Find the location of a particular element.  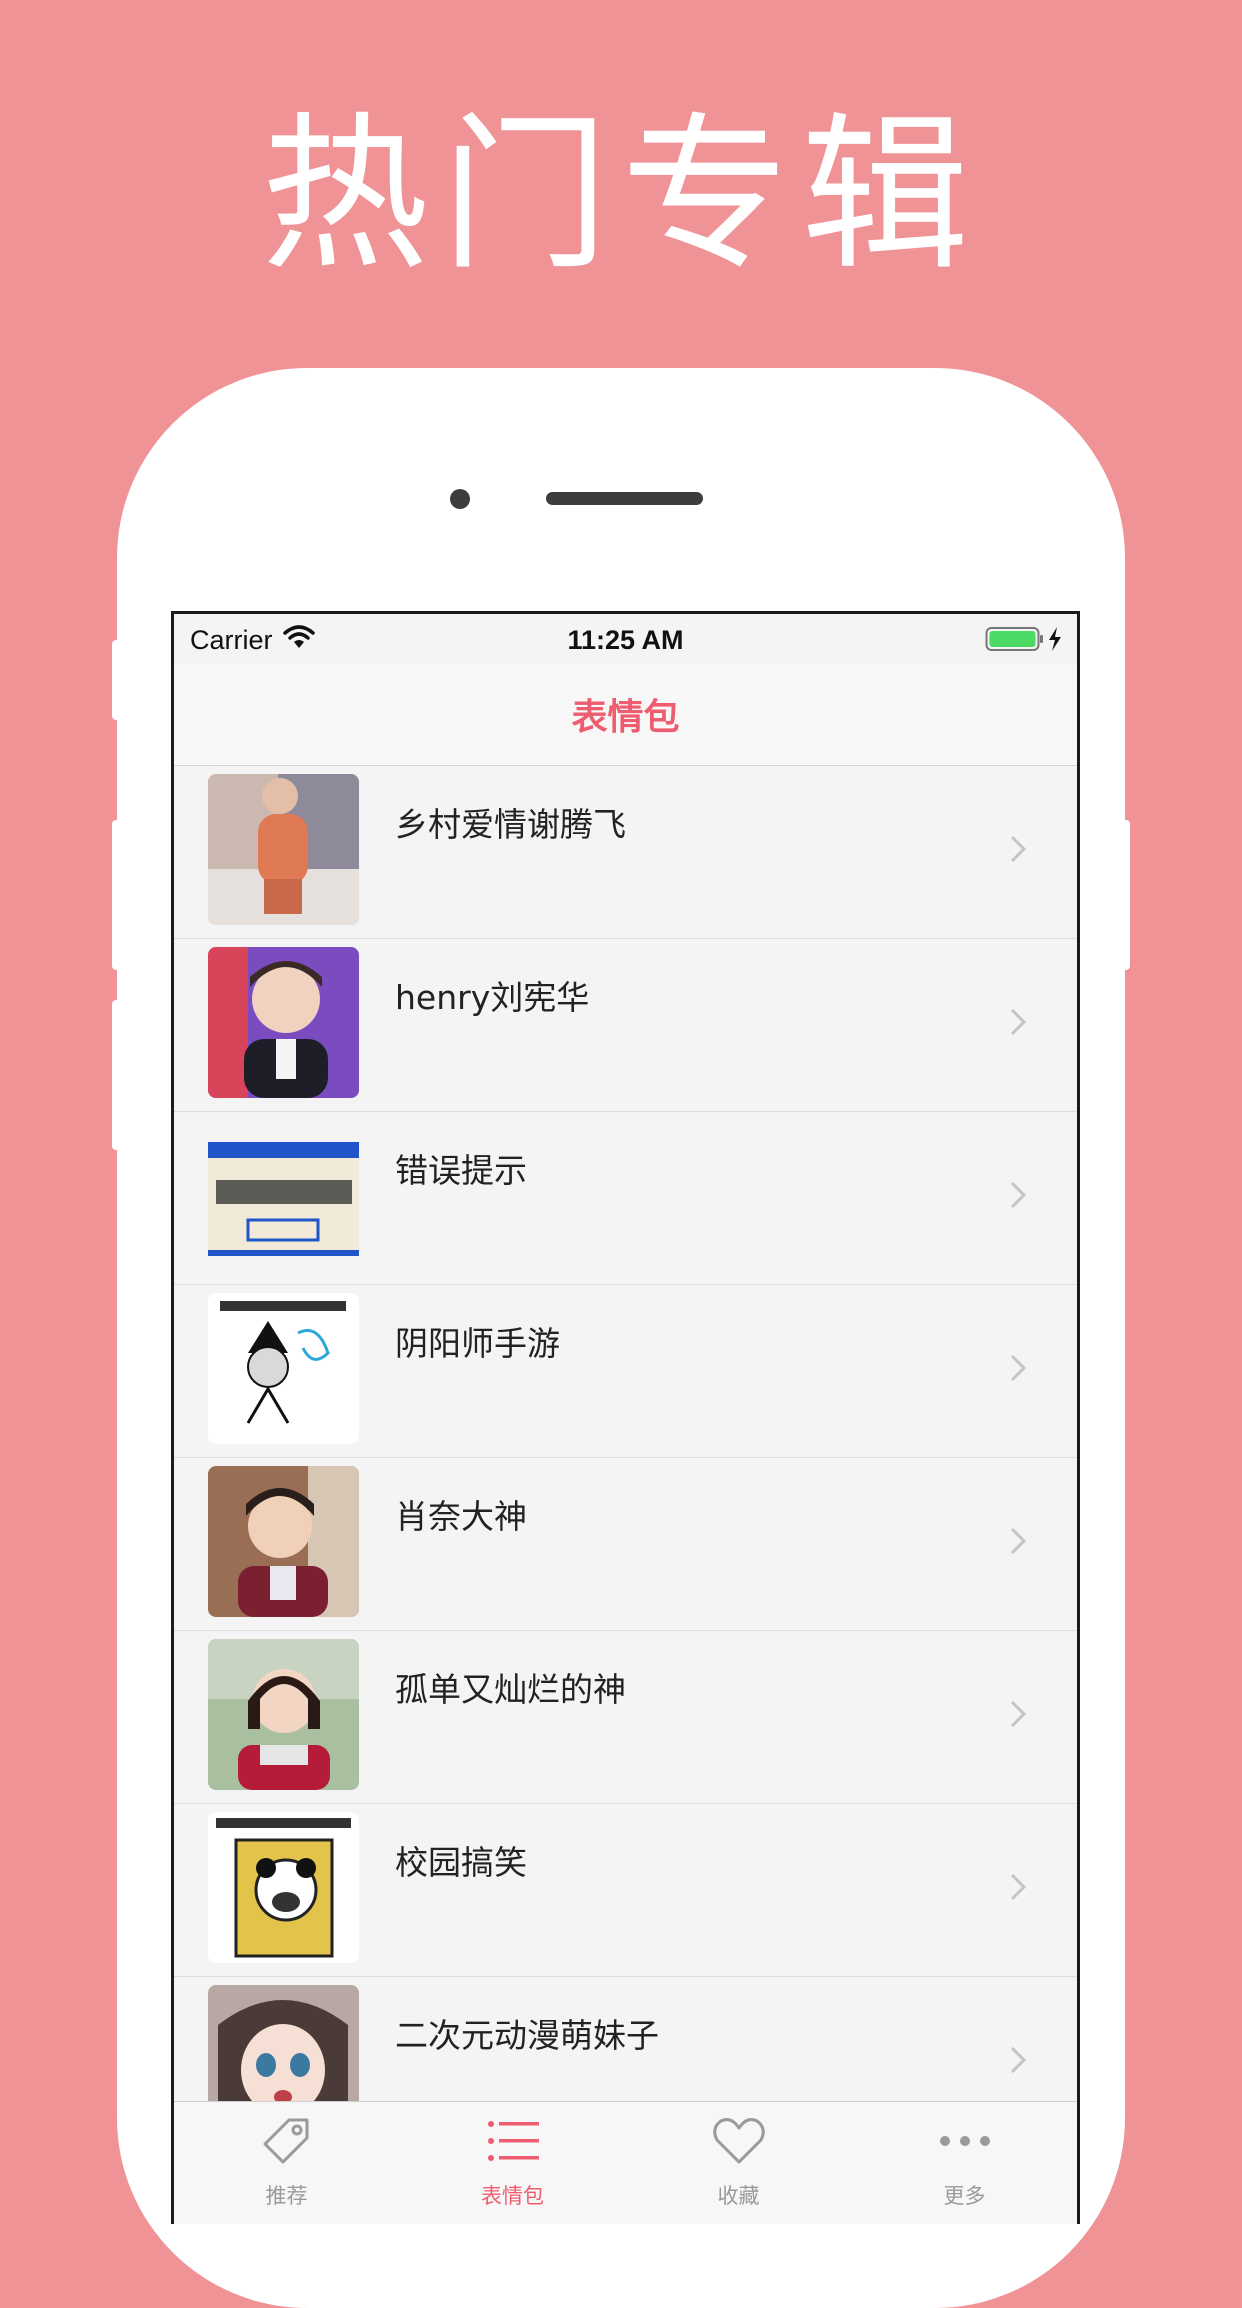

clock: 11:25 AM is located at coordinates (625, 640).